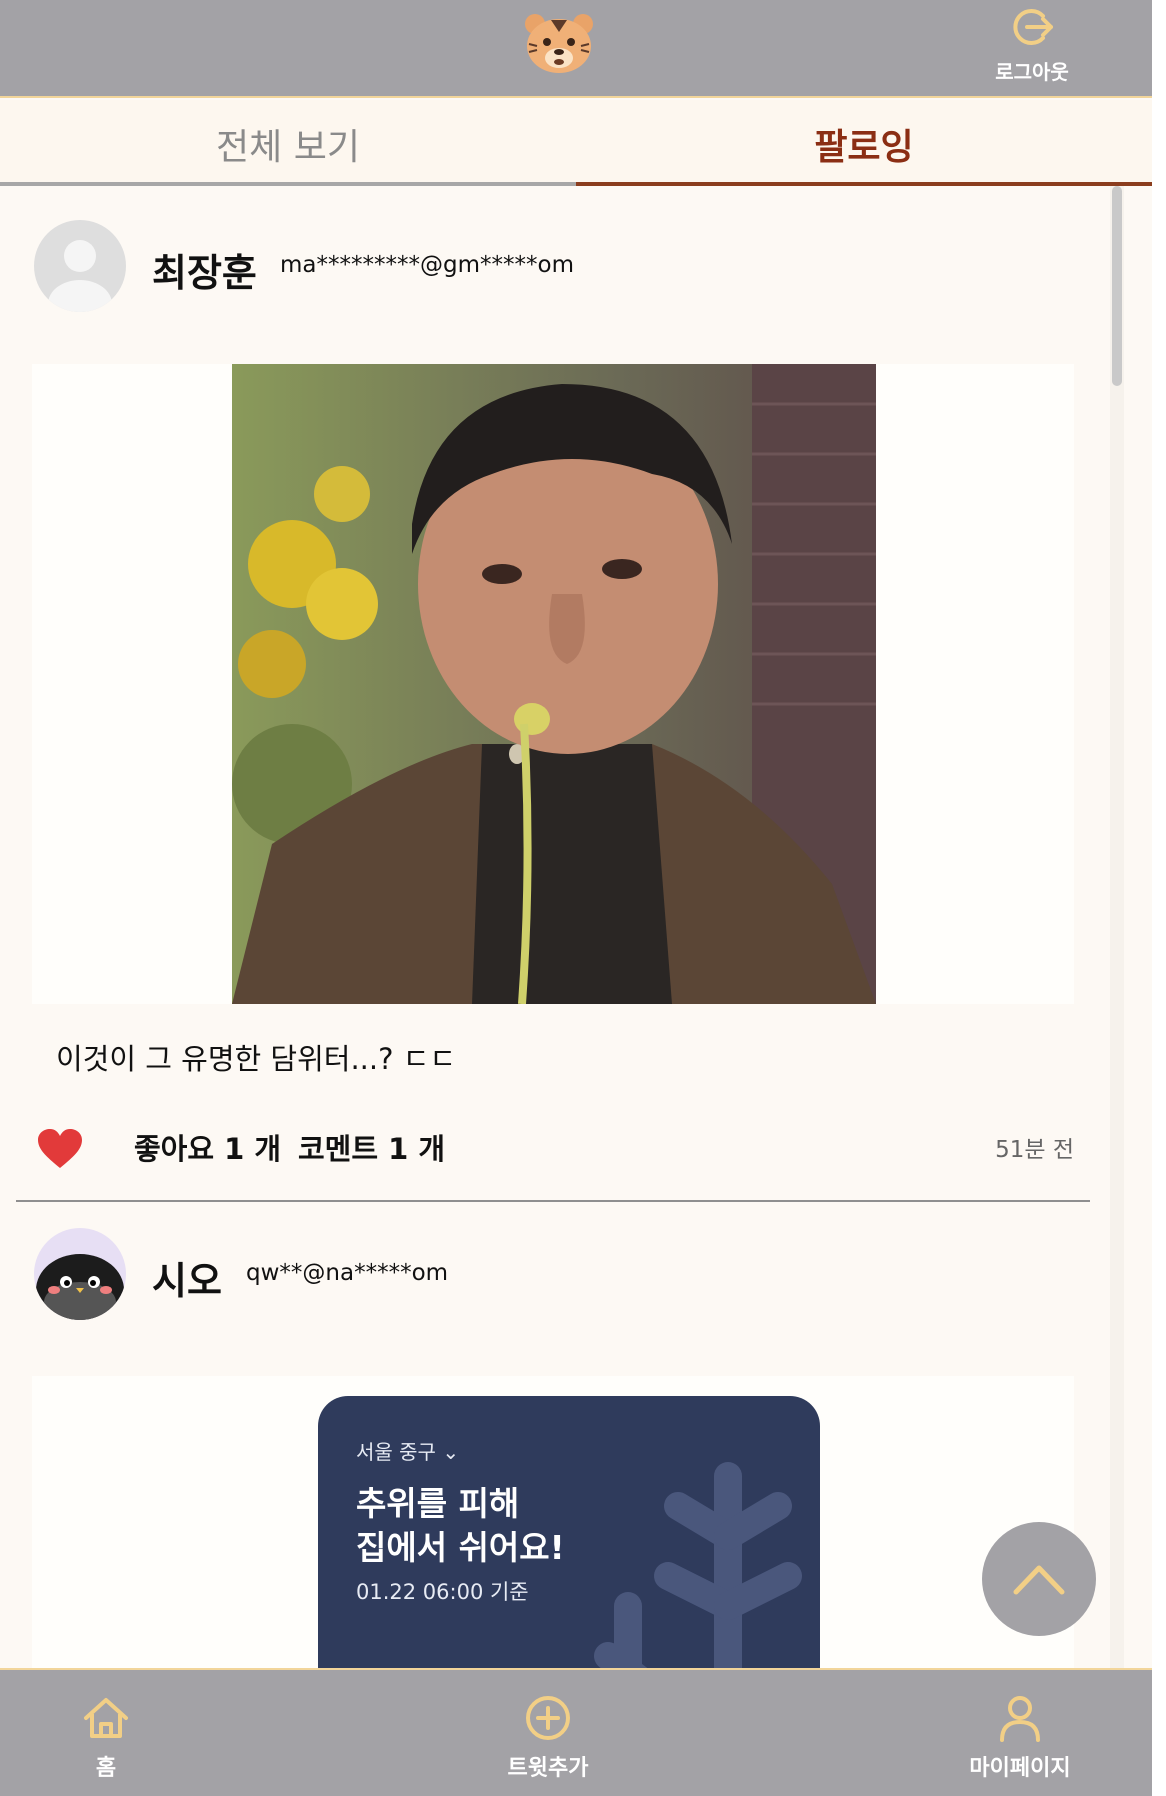 The width and height of the screenshot is (1166, 1796). What do you see at coordinates (204, 269) in the screenshot?
I see `author-name: 최장훈` at bounding box center [204, 269].